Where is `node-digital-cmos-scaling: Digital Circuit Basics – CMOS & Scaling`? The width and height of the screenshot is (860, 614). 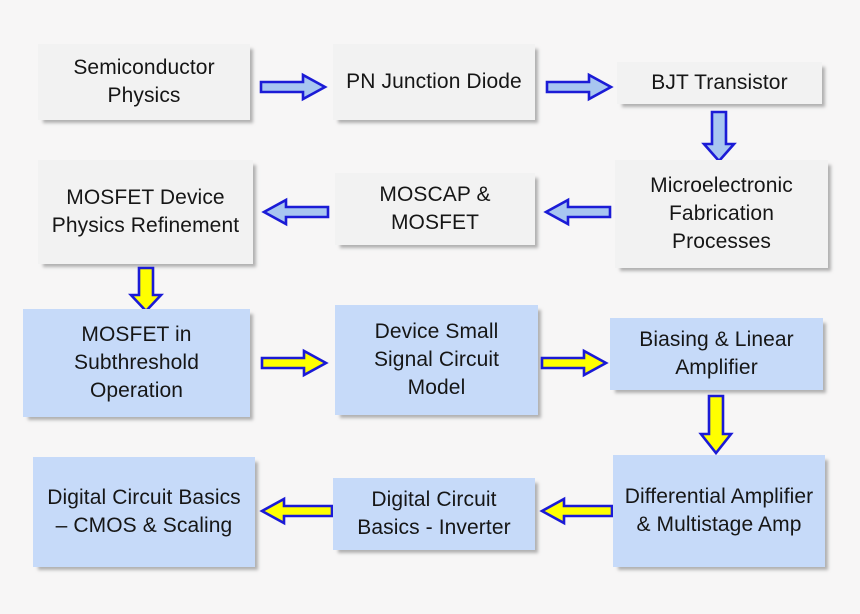
node-digital-cmos-scaling: Digital Circuit Basics – CMOS & Scaling is located at coordinates (144, 512).